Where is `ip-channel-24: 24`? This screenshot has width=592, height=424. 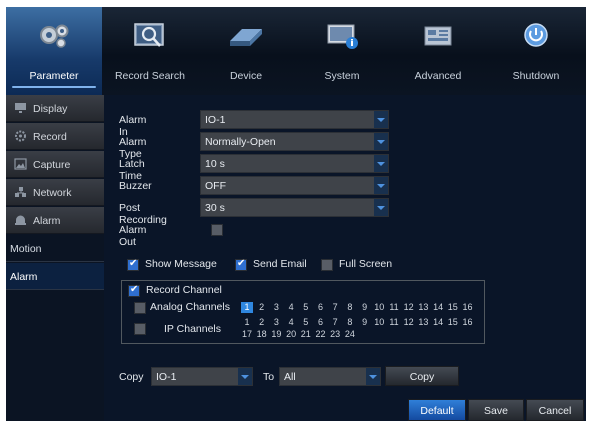
ip-channel-24: 24 is located at coordinates (350, 334).